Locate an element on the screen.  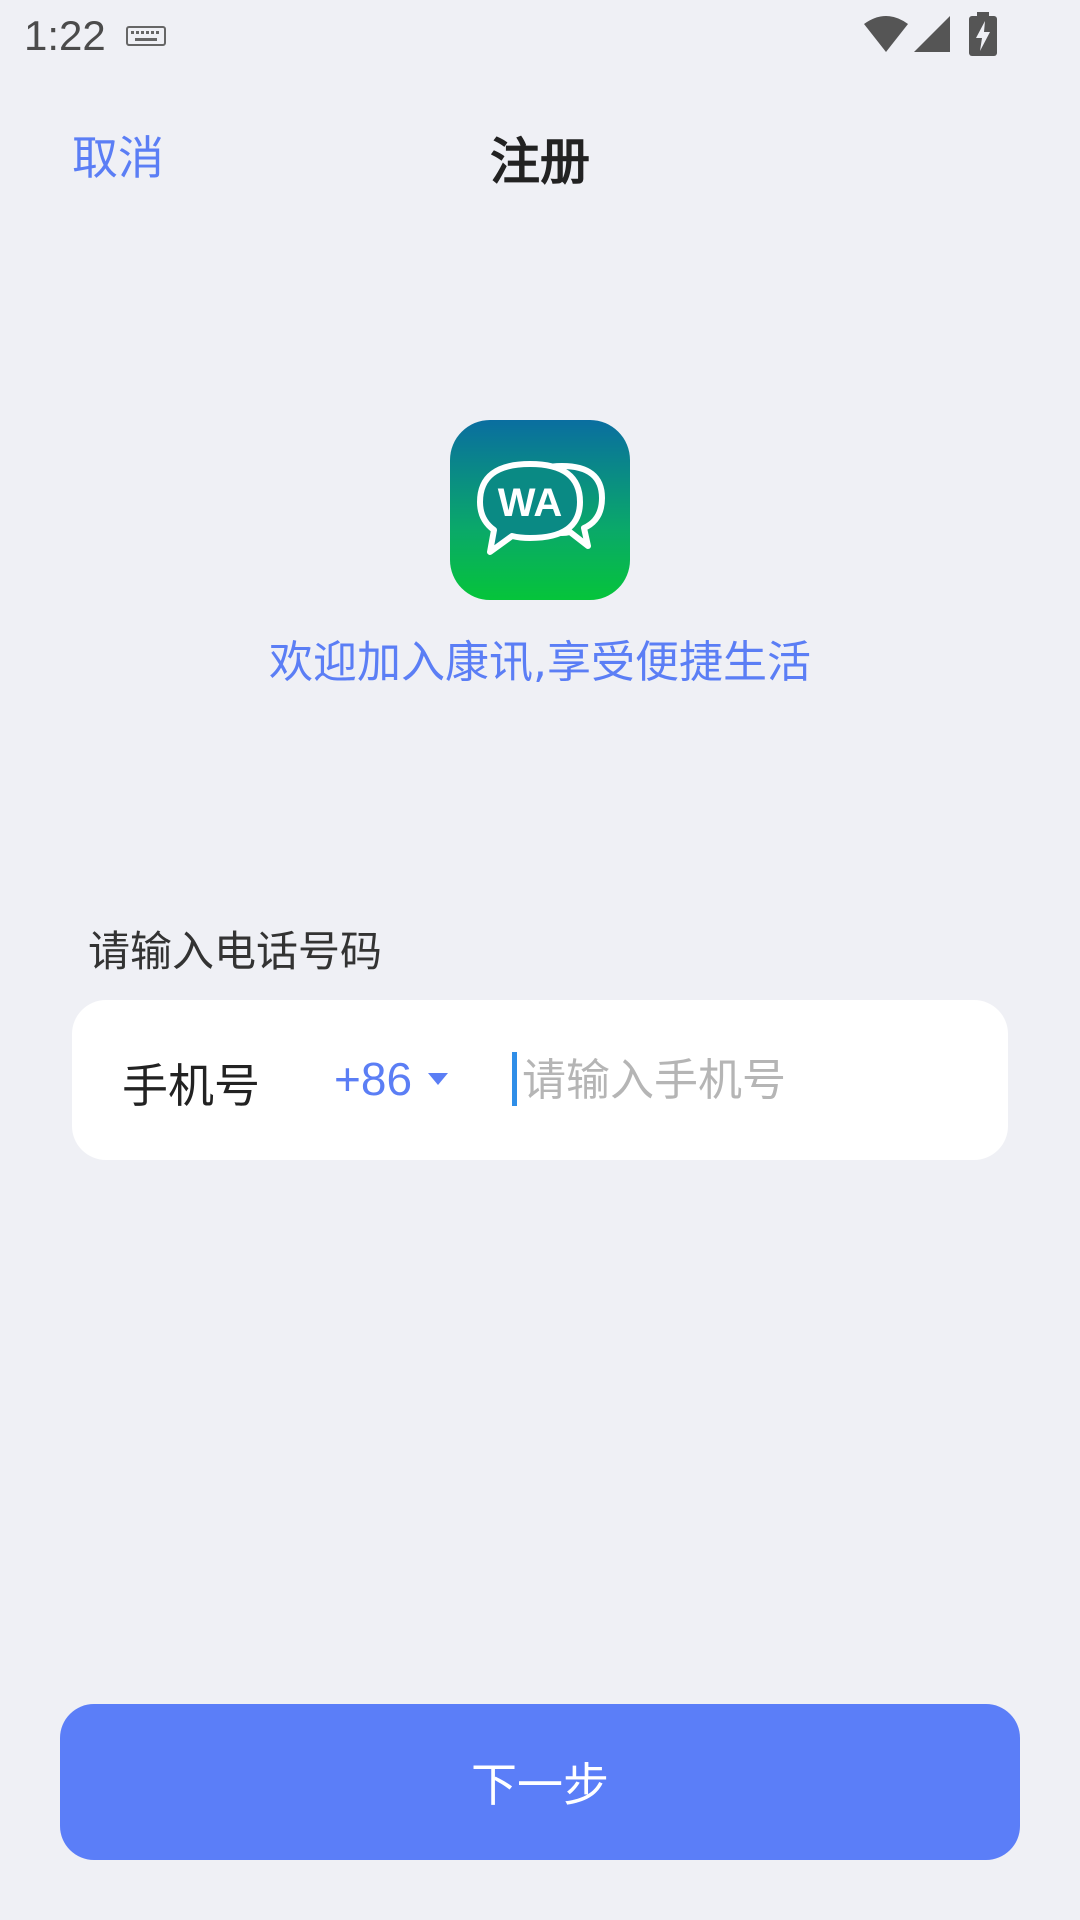
signal-icon is located at coordinates (932, 34).